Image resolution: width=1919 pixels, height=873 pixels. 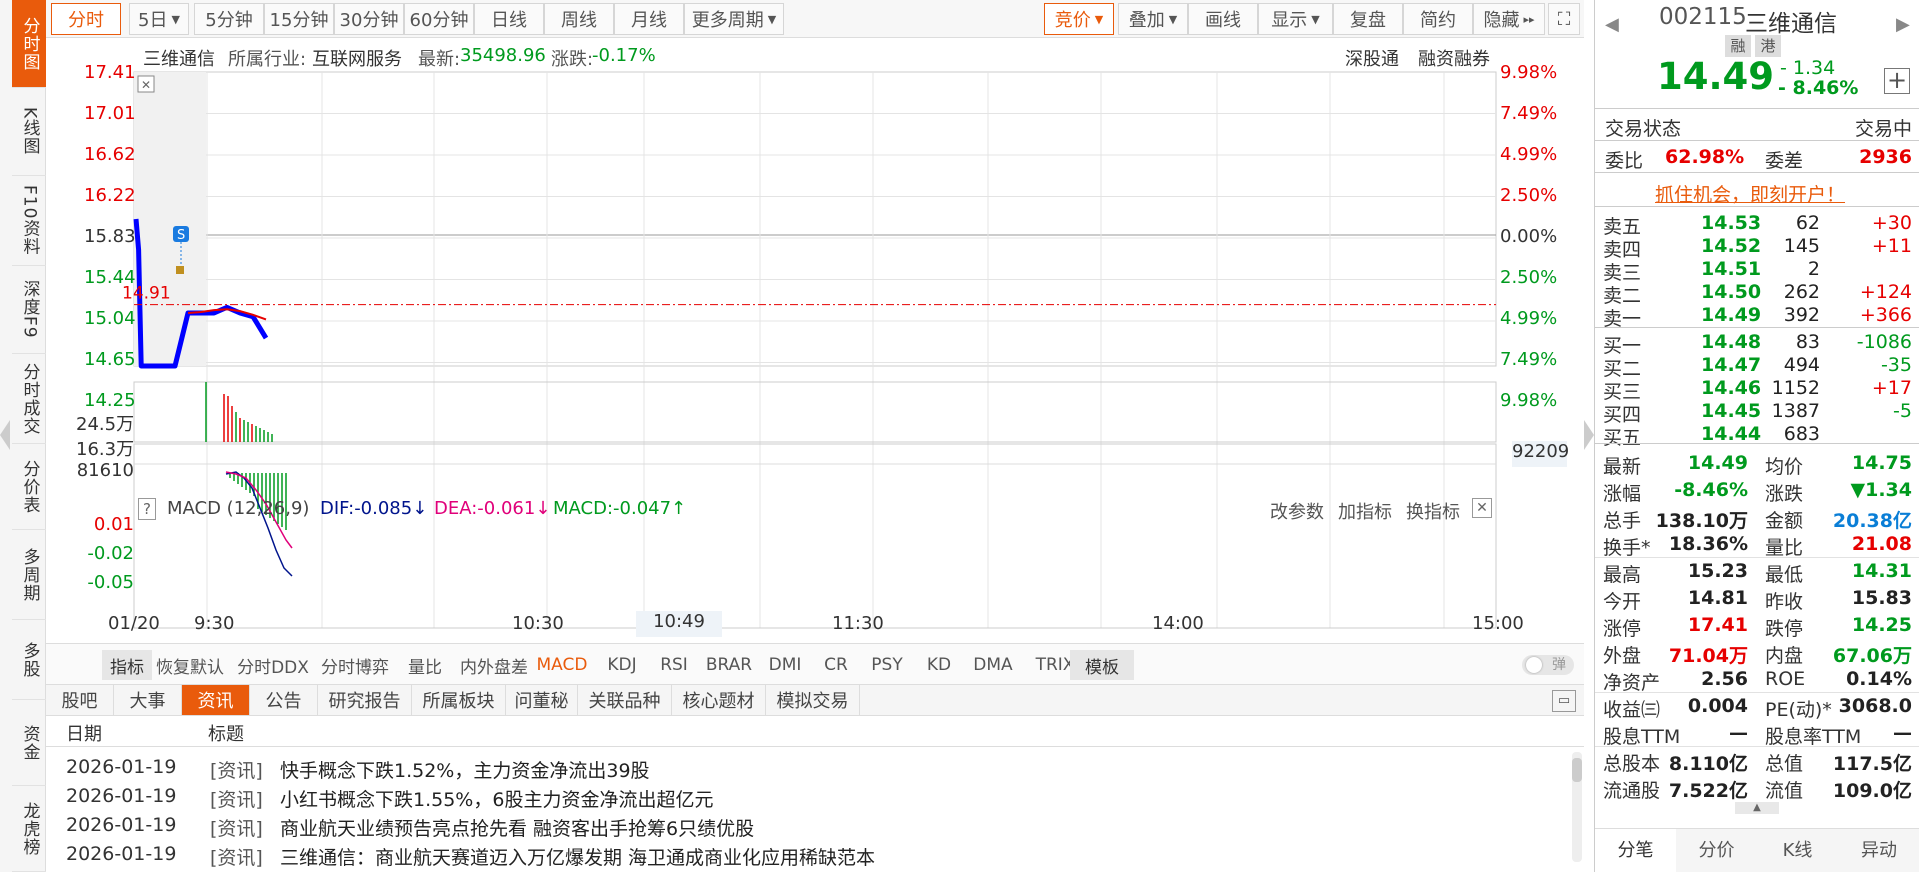 I want to click on next-stock-arrow-icon: ▶, so click(x=1903, y=24).